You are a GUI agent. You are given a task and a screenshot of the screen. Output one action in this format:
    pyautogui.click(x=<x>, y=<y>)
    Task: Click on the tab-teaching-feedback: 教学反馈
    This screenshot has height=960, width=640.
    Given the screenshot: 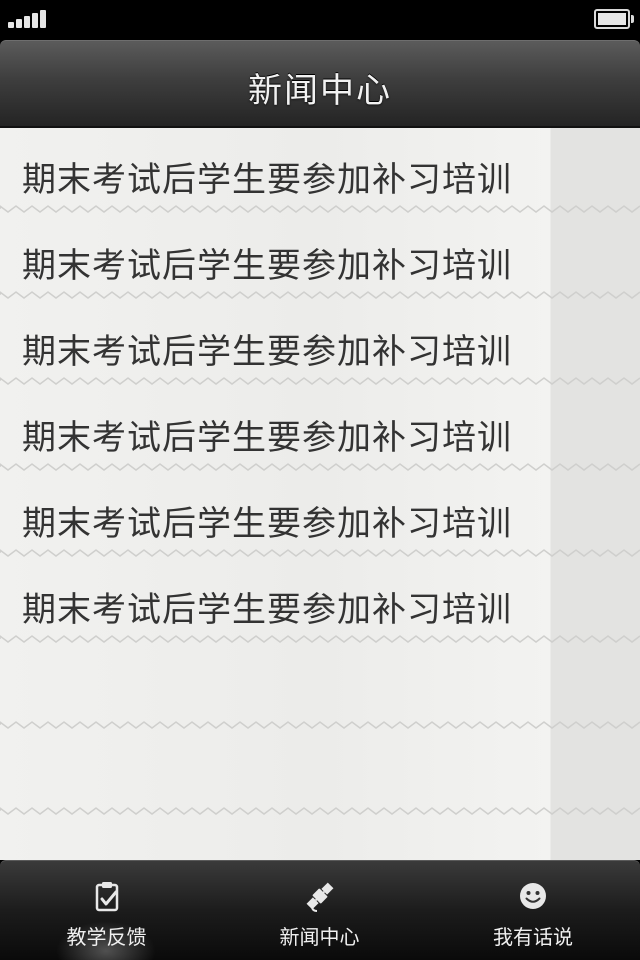 What is the action you would take?
    pyautogui.click(x=106, y=910)
    